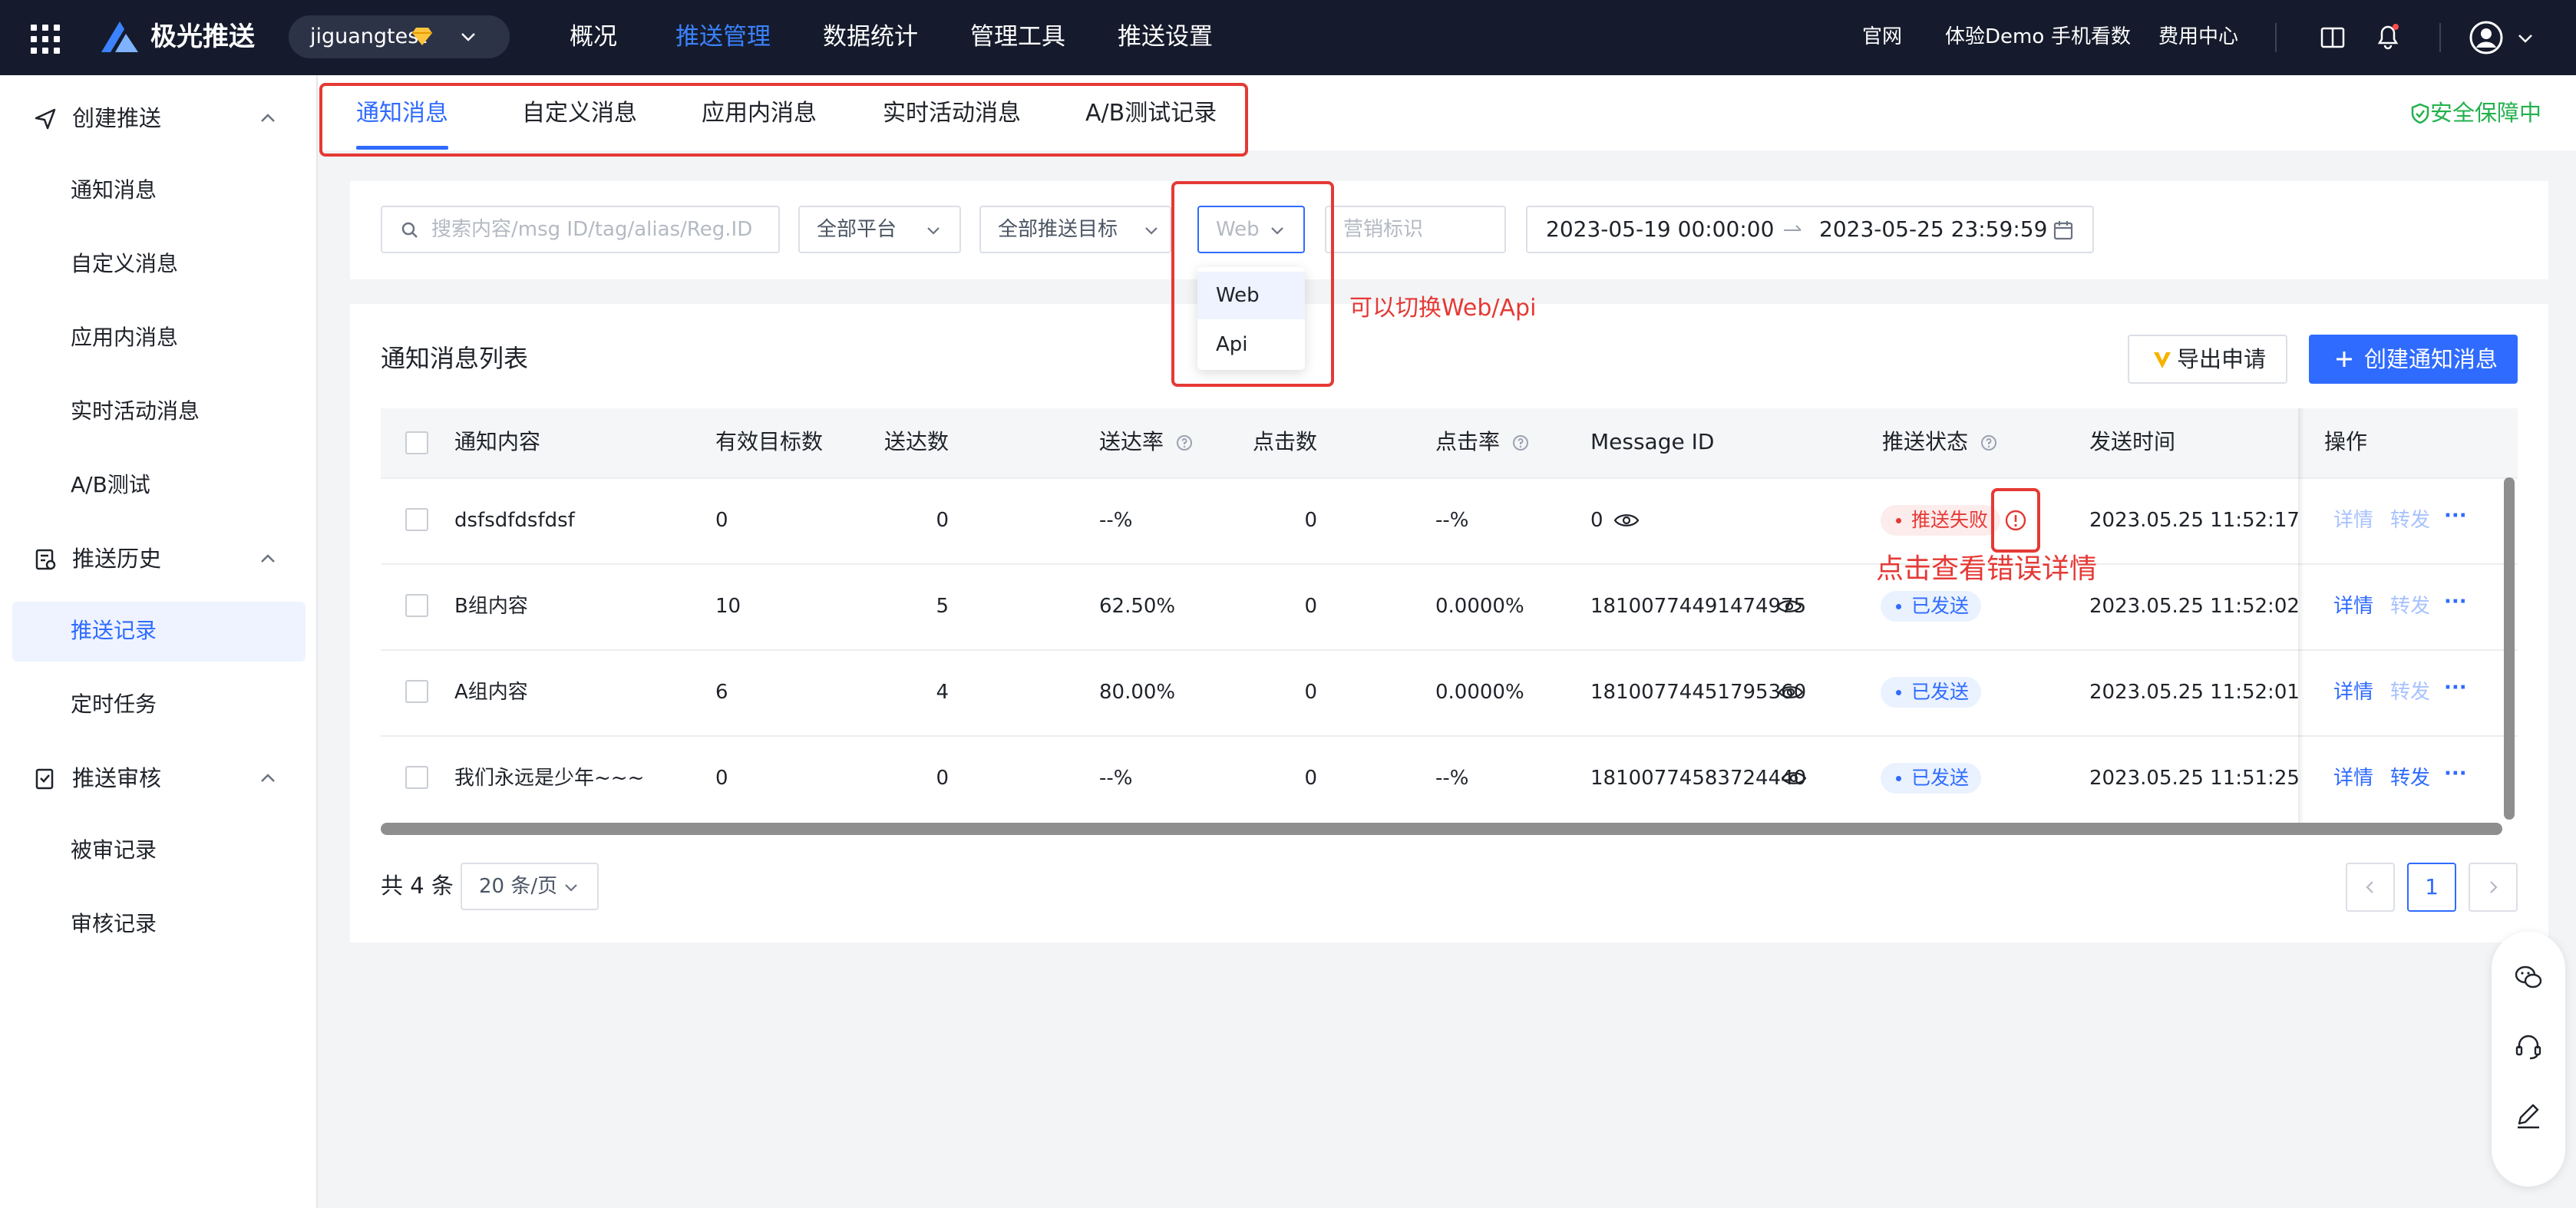  Describe the element at coordinates (723, 37) in the screenshot. I see `nav-push-management: 推送管理` at that location.